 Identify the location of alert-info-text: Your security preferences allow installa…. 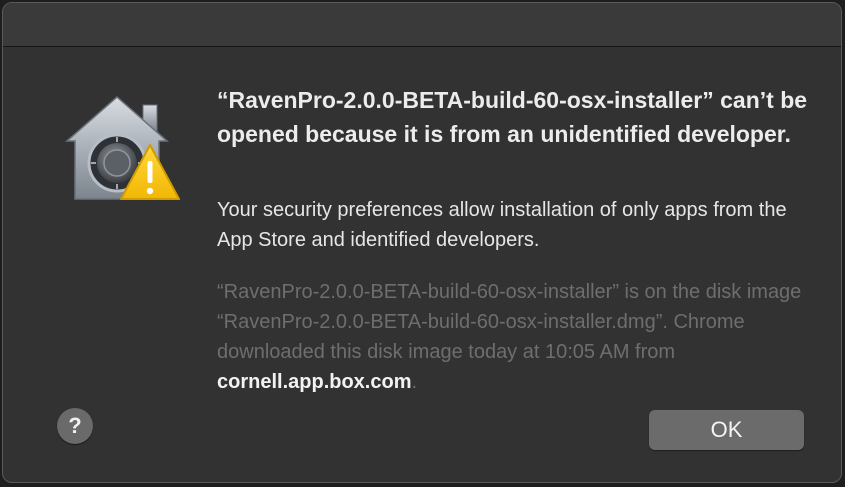
(502, 225).